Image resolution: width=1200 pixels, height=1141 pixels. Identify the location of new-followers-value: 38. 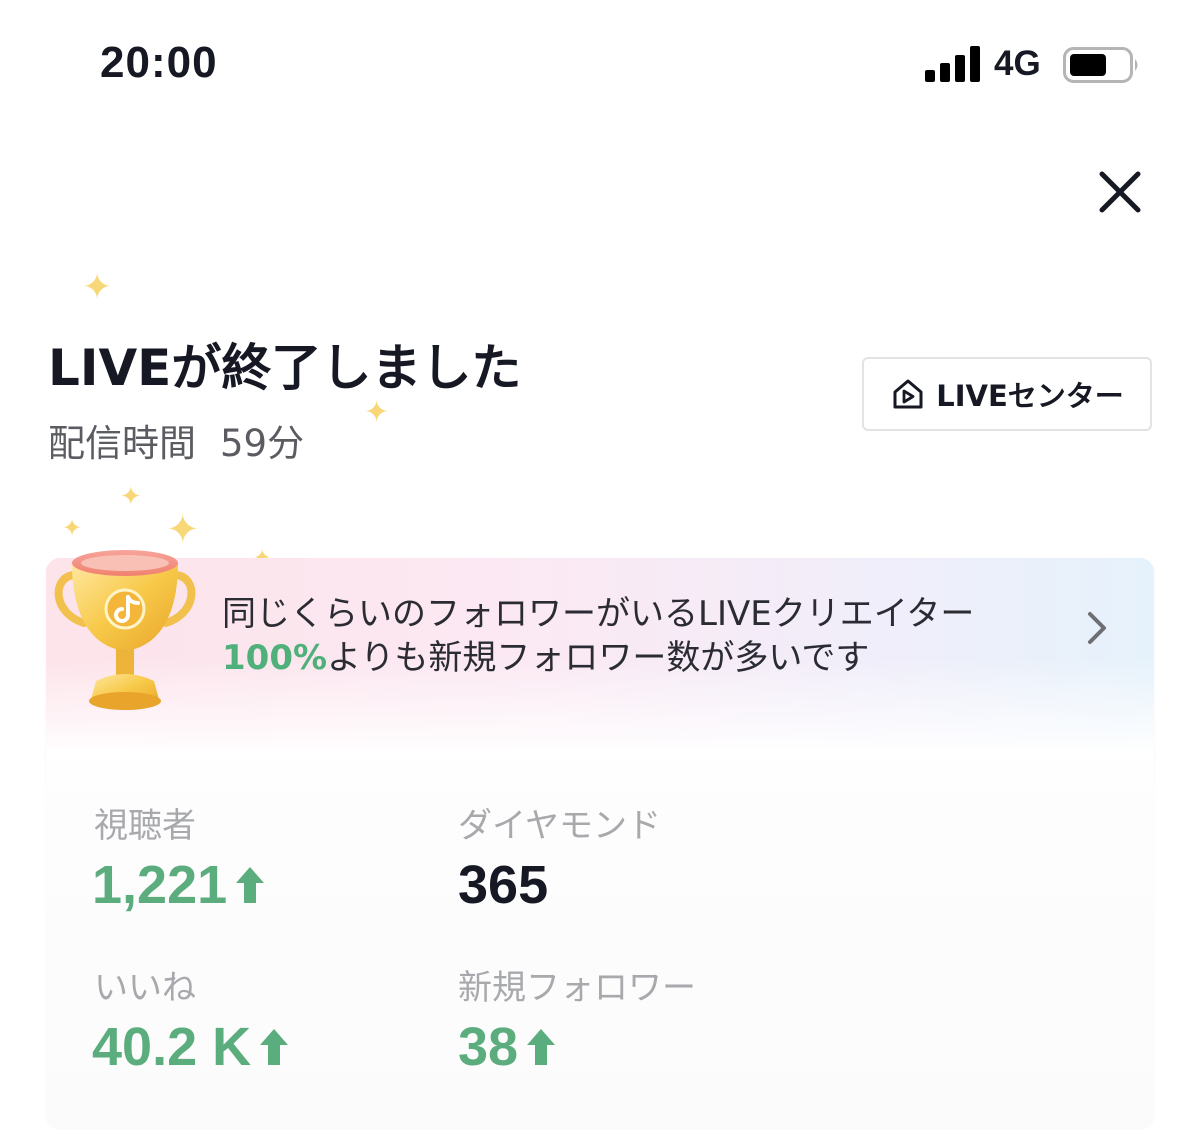
(507, 1047).